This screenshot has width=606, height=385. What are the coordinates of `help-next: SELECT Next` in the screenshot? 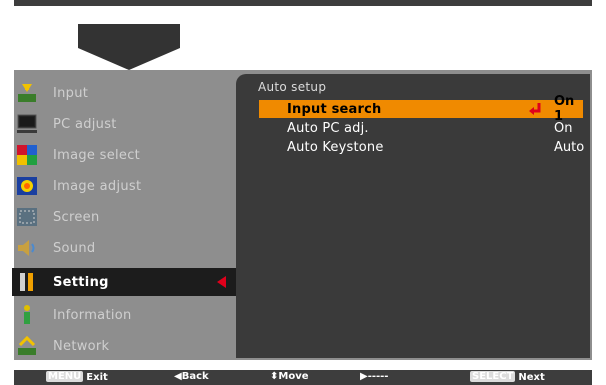 It's located at (507, 377).